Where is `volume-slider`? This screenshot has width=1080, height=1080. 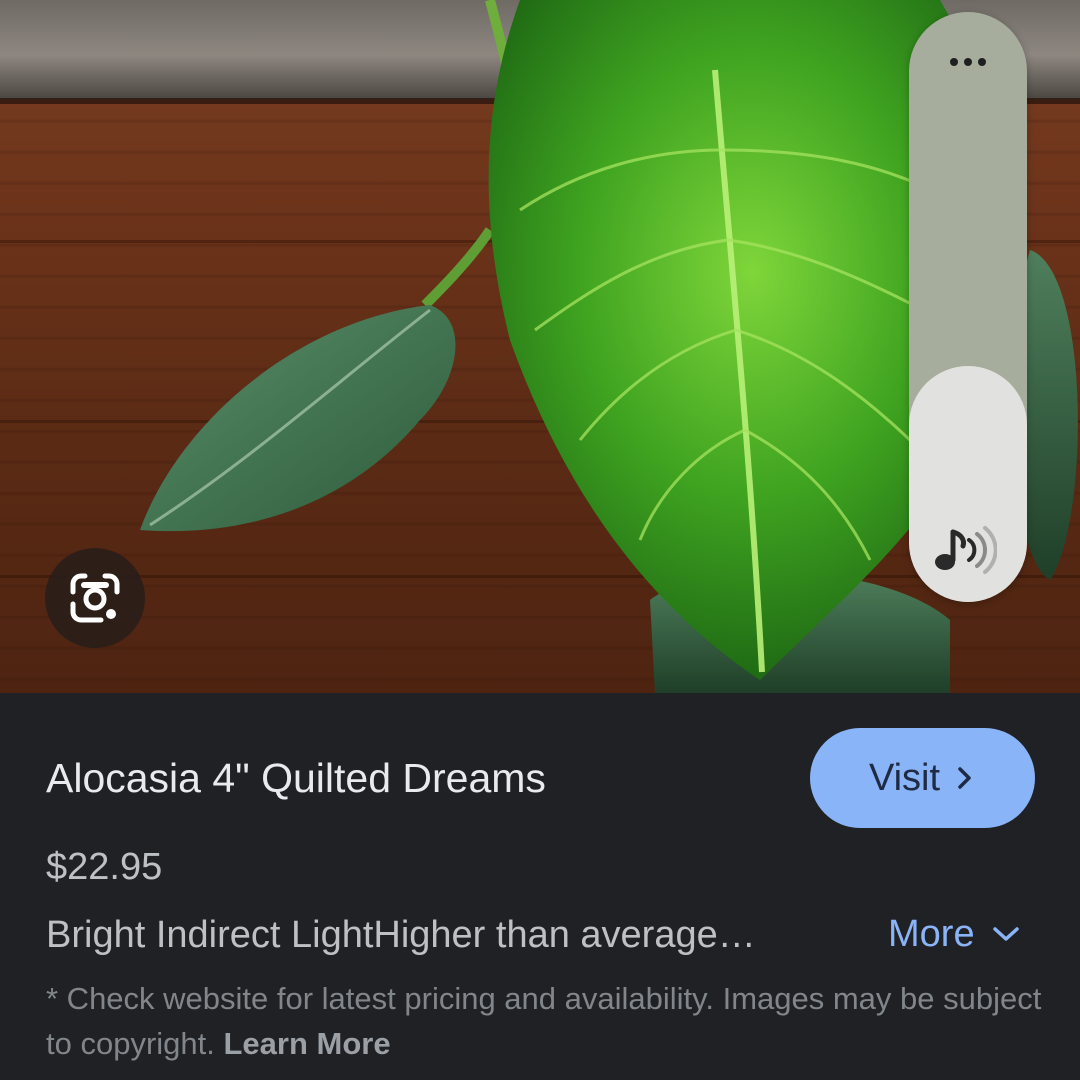 volume-slider is located at coordinates (968, 307).